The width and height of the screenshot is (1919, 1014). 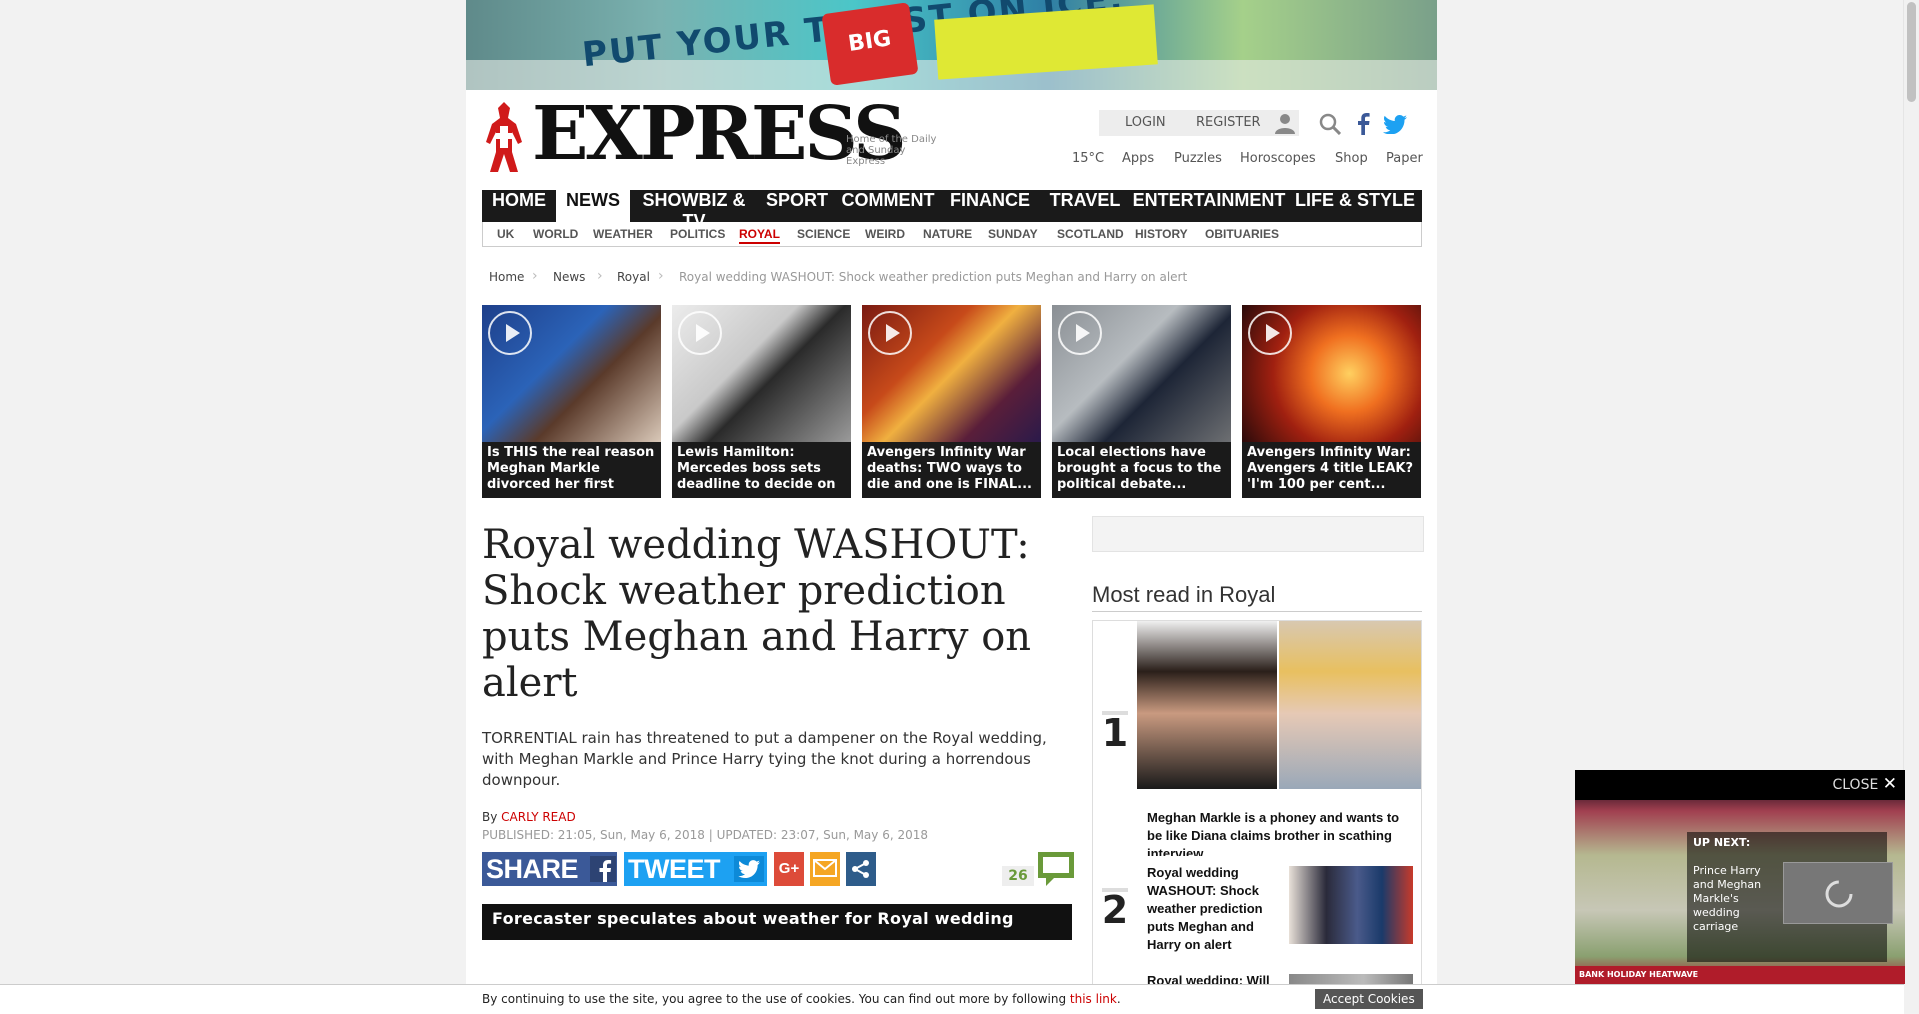 What do you see at coordinates (490, 817) in the screenshot?
I see `byline-prefix: By` at bounding box center [490, 817].